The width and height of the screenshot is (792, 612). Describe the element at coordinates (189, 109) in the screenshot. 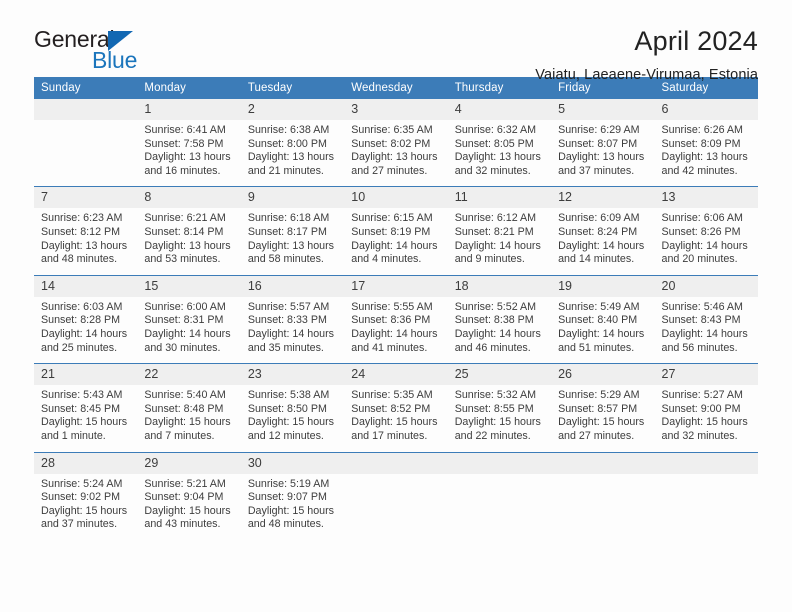

I see `day-number: 1` at that location.